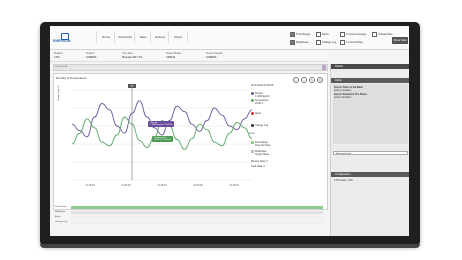  Describe the element at coordinates (338, 80) in the screenshot. I see `alerts-title: Alerts` at that location.